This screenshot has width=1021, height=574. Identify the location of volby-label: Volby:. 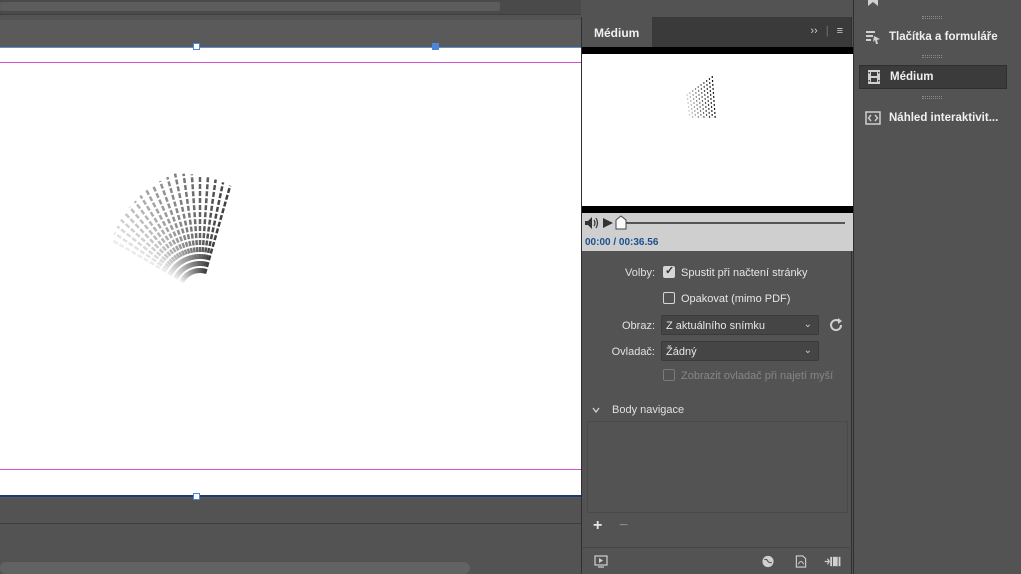
(640, 273).